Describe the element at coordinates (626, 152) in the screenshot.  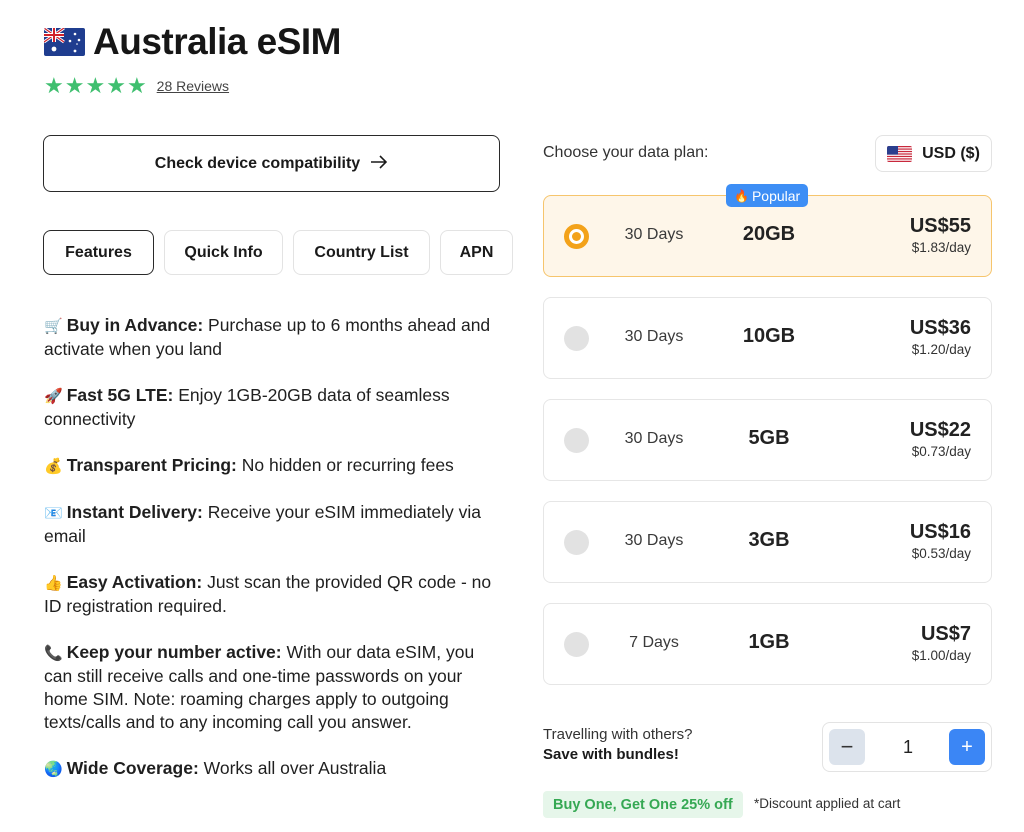
I see `plan-label: Choose your data plan:` at that location.